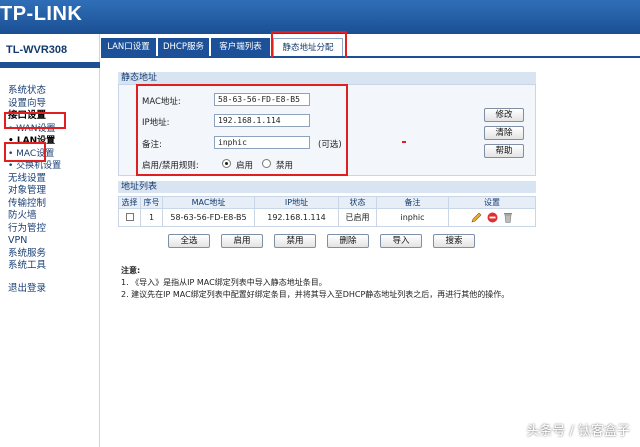 The image size is (640, 447). Describe the element at coordinates (327, 78) in the screenshot. I see `static-section-title: 静态地址` at that location.